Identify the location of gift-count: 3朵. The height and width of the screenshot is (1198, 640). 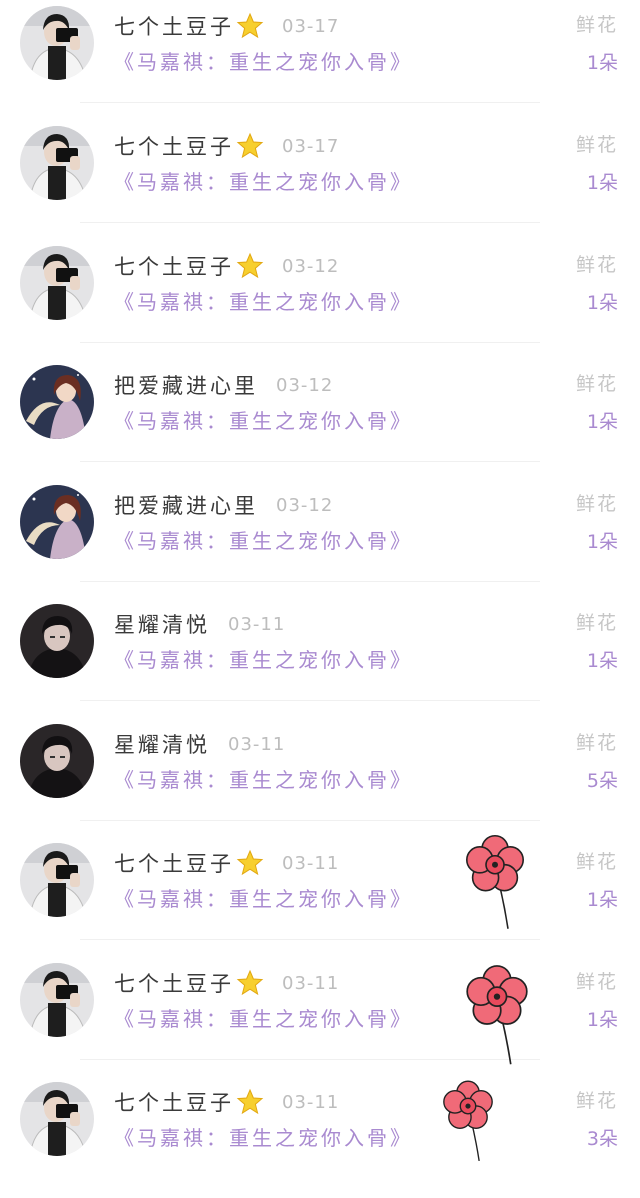
(602, 1139).